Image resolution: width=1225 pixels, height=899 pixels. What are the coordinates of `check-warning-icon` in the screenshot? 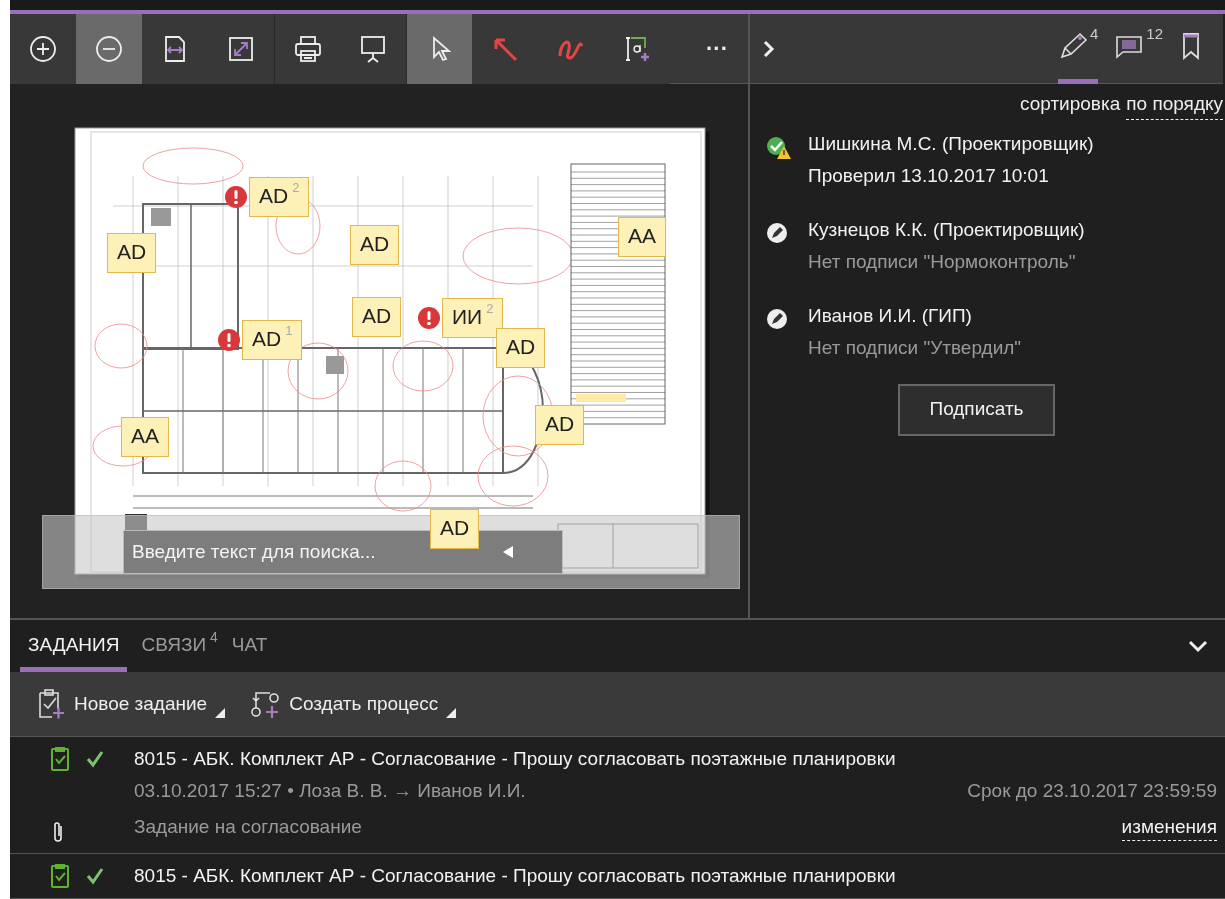 It's located at (779, 147).